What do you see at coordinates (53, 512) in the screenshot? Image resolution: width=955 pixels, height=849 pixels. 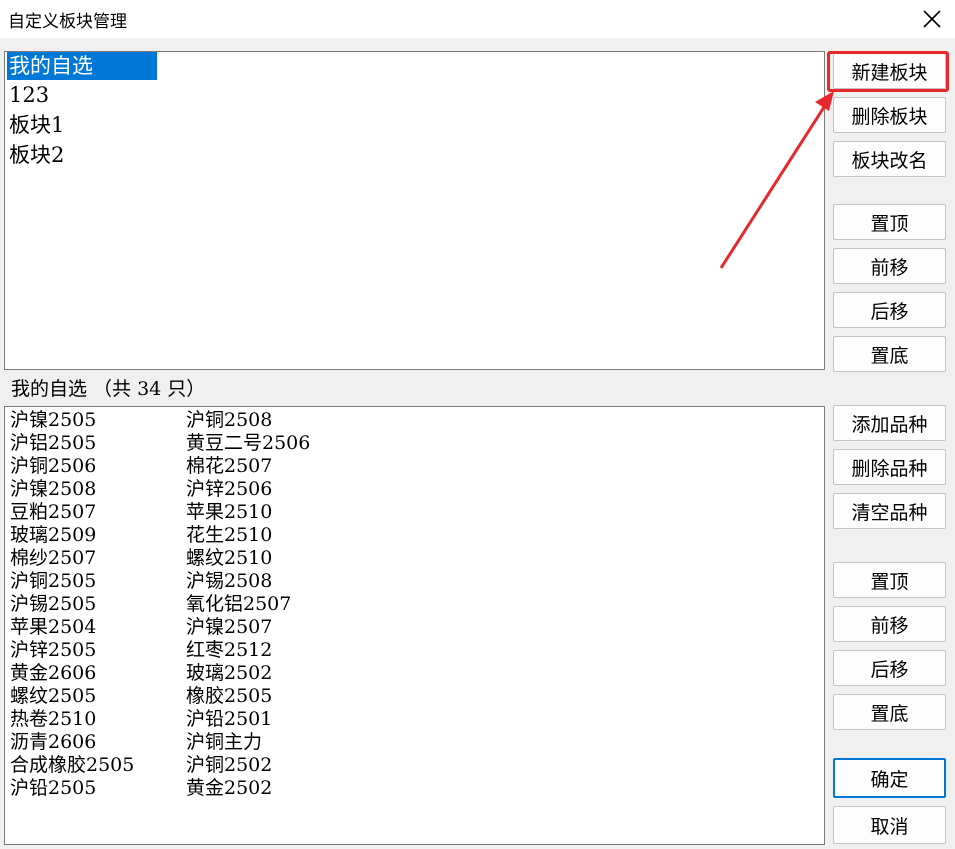 I see `list-item: 豆粕2507` at bounding box center [53, 512].